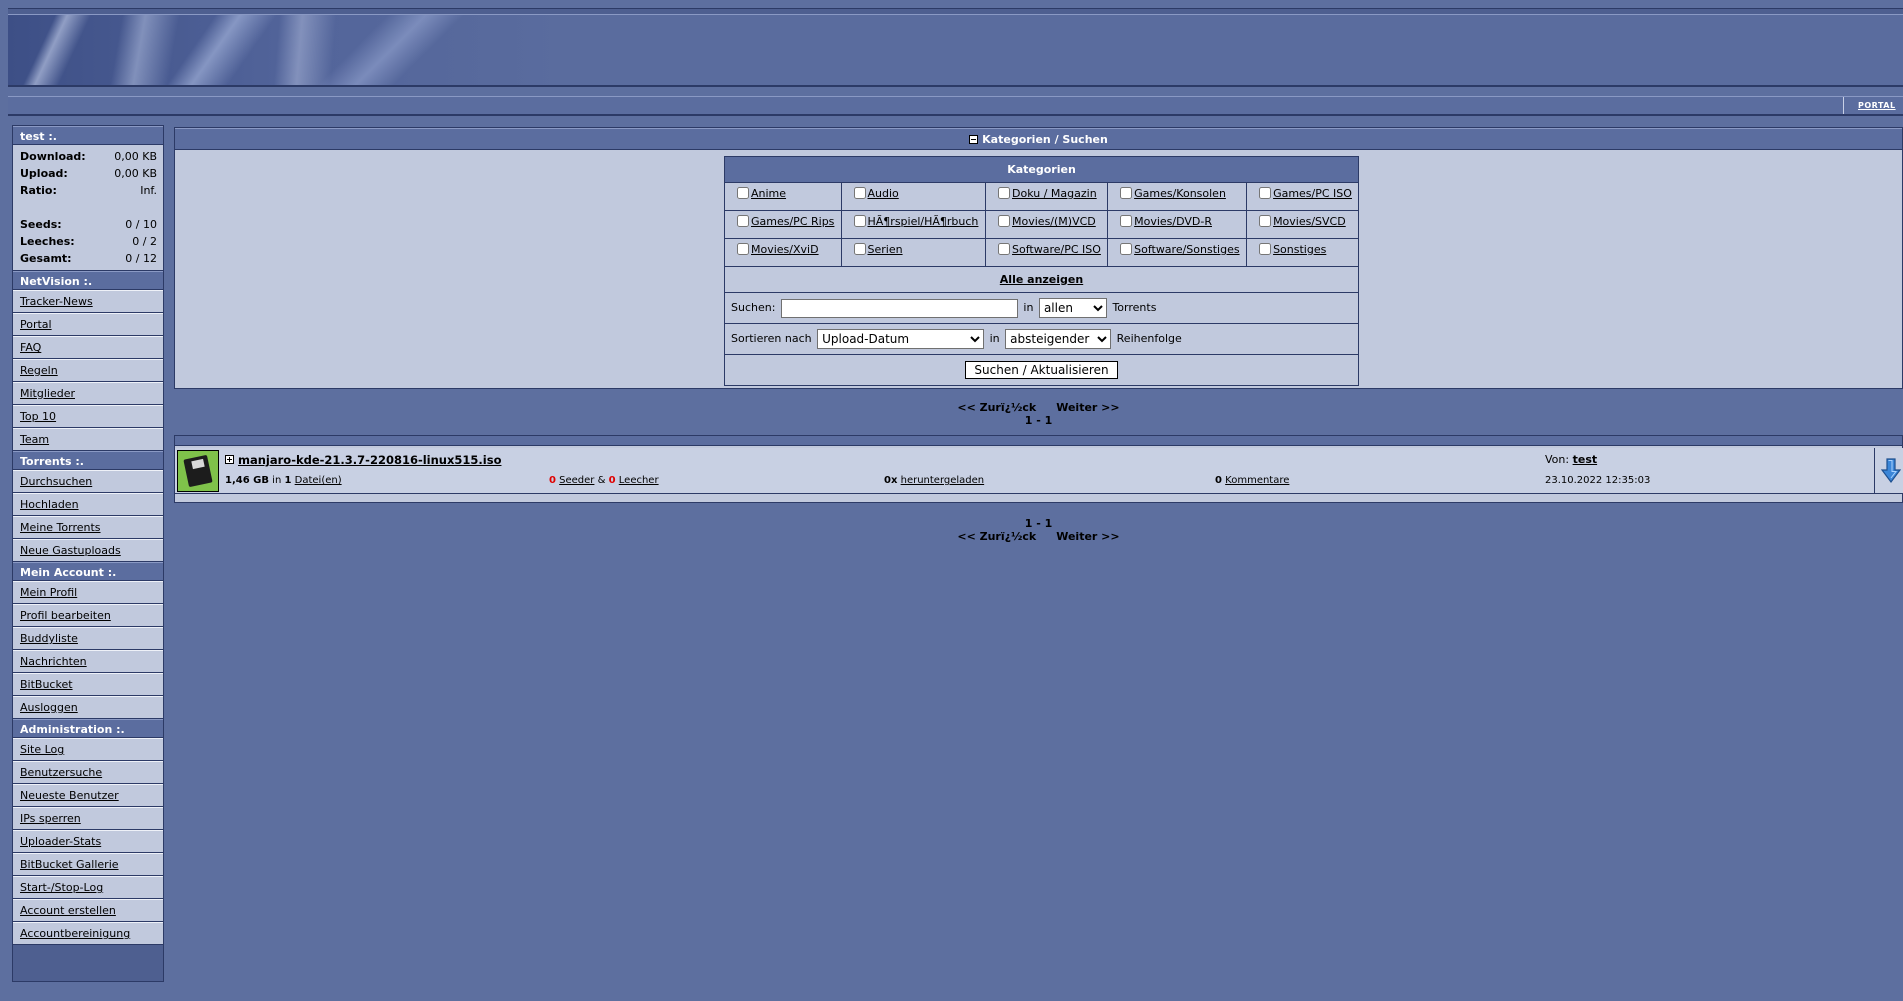 This screenshot has width=1903, height=1001. I want to click on category-movies-xvid: Movies/XviD, so click(783, 252).